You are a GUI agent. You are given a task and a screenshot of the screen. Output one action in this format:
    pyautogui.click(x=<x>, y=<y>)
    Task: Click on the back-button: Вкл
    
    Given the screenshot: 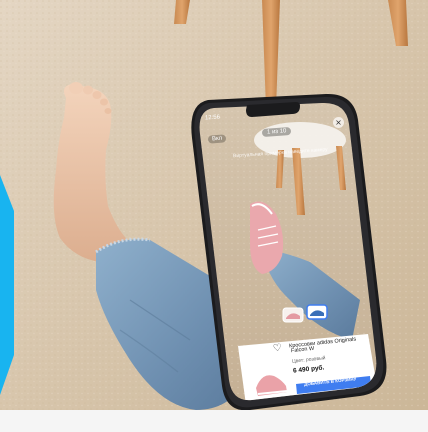 What is the action you would take?
    pyautogui.click(x=217, y=139)
    